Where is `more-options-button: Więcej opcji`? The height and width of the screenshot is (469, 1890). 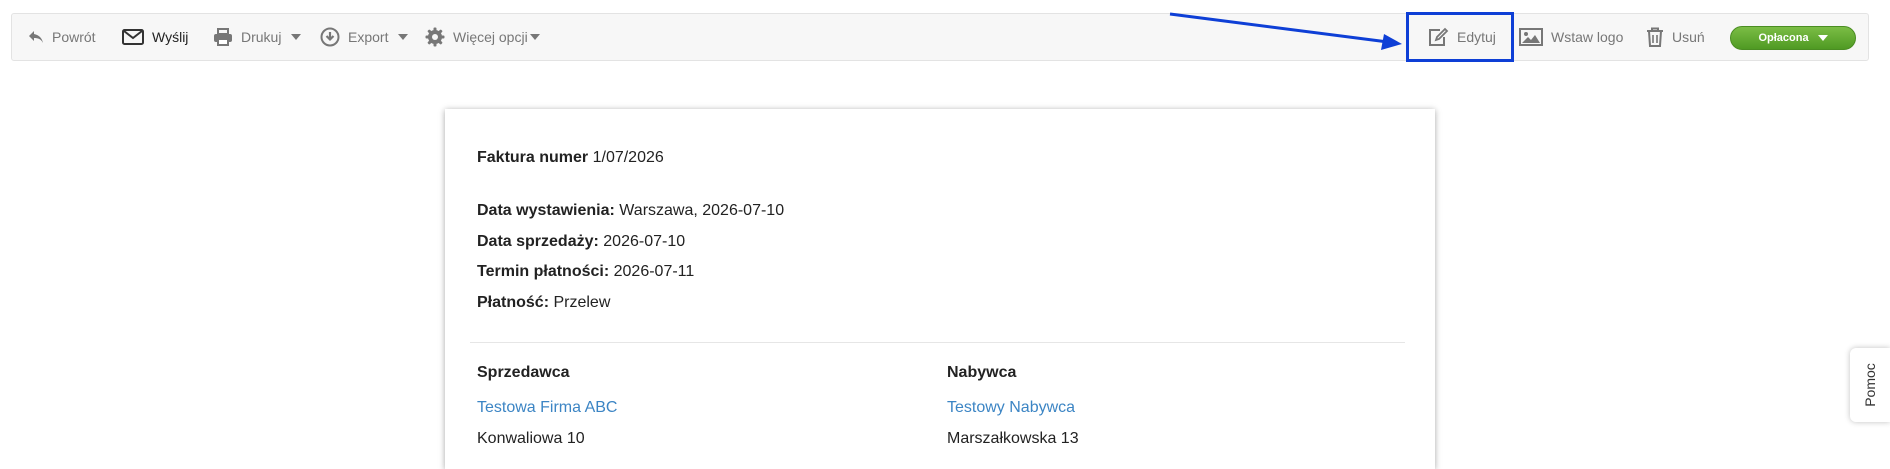 more-options-button: Więcej opcji is located at coordinates (482, 37).